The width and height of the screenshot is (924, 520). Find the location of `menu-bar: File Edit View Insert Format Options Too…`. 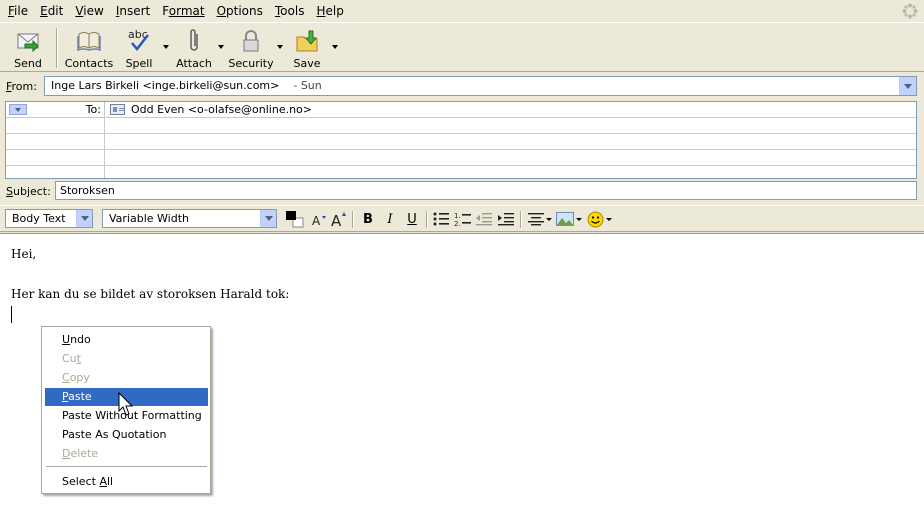

menu-bar: File Edit View Insert Format Options Too… is located at coordinates (462, 11).